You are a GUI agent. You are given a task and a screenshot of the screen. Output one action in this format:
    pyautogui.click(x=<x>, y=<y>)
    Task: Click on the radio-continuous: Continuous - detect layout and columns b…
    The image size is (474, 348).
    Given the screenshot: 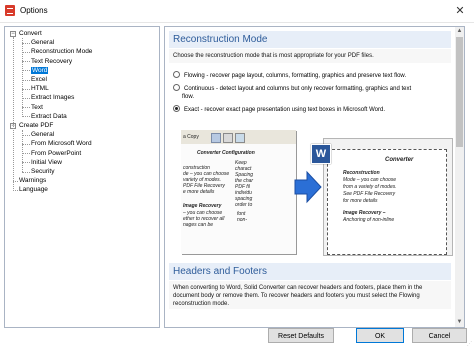 What is the action you would take?
    pyautogui.click(x=308, y=92)
    